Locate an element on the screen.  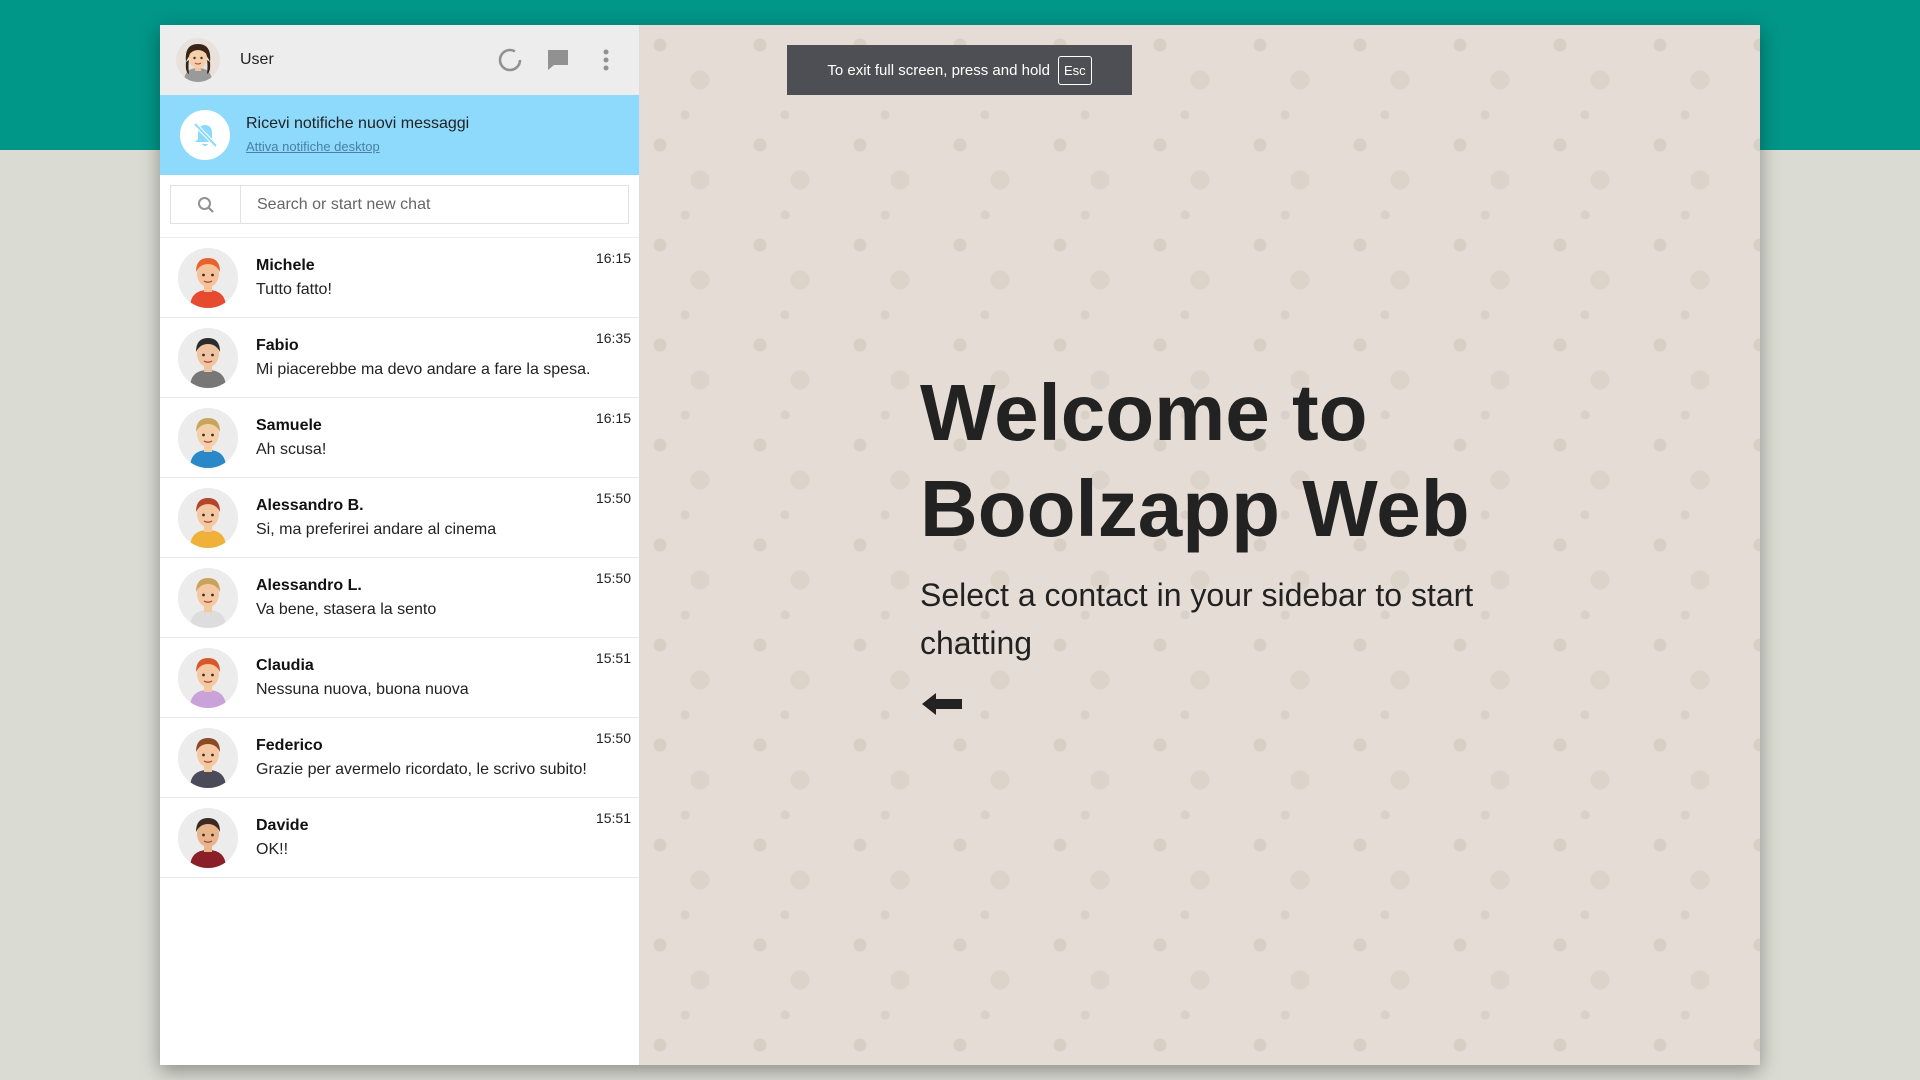
contact-last-message: Ah scusa! is located at coordinates (291, 449).